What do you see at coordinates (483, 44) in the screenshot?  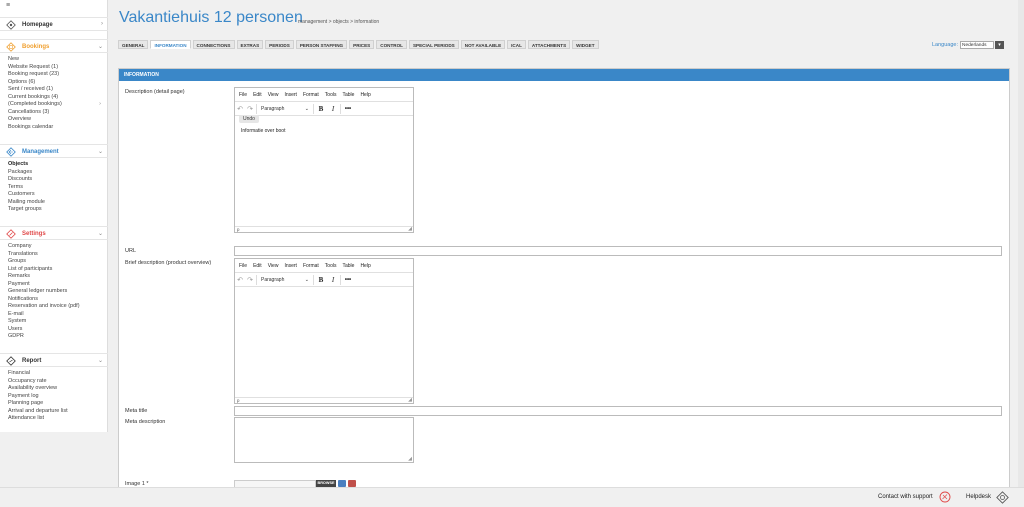 I see `tab-not-available: NOT AVAILABLE` at bounding box center [483, 44].